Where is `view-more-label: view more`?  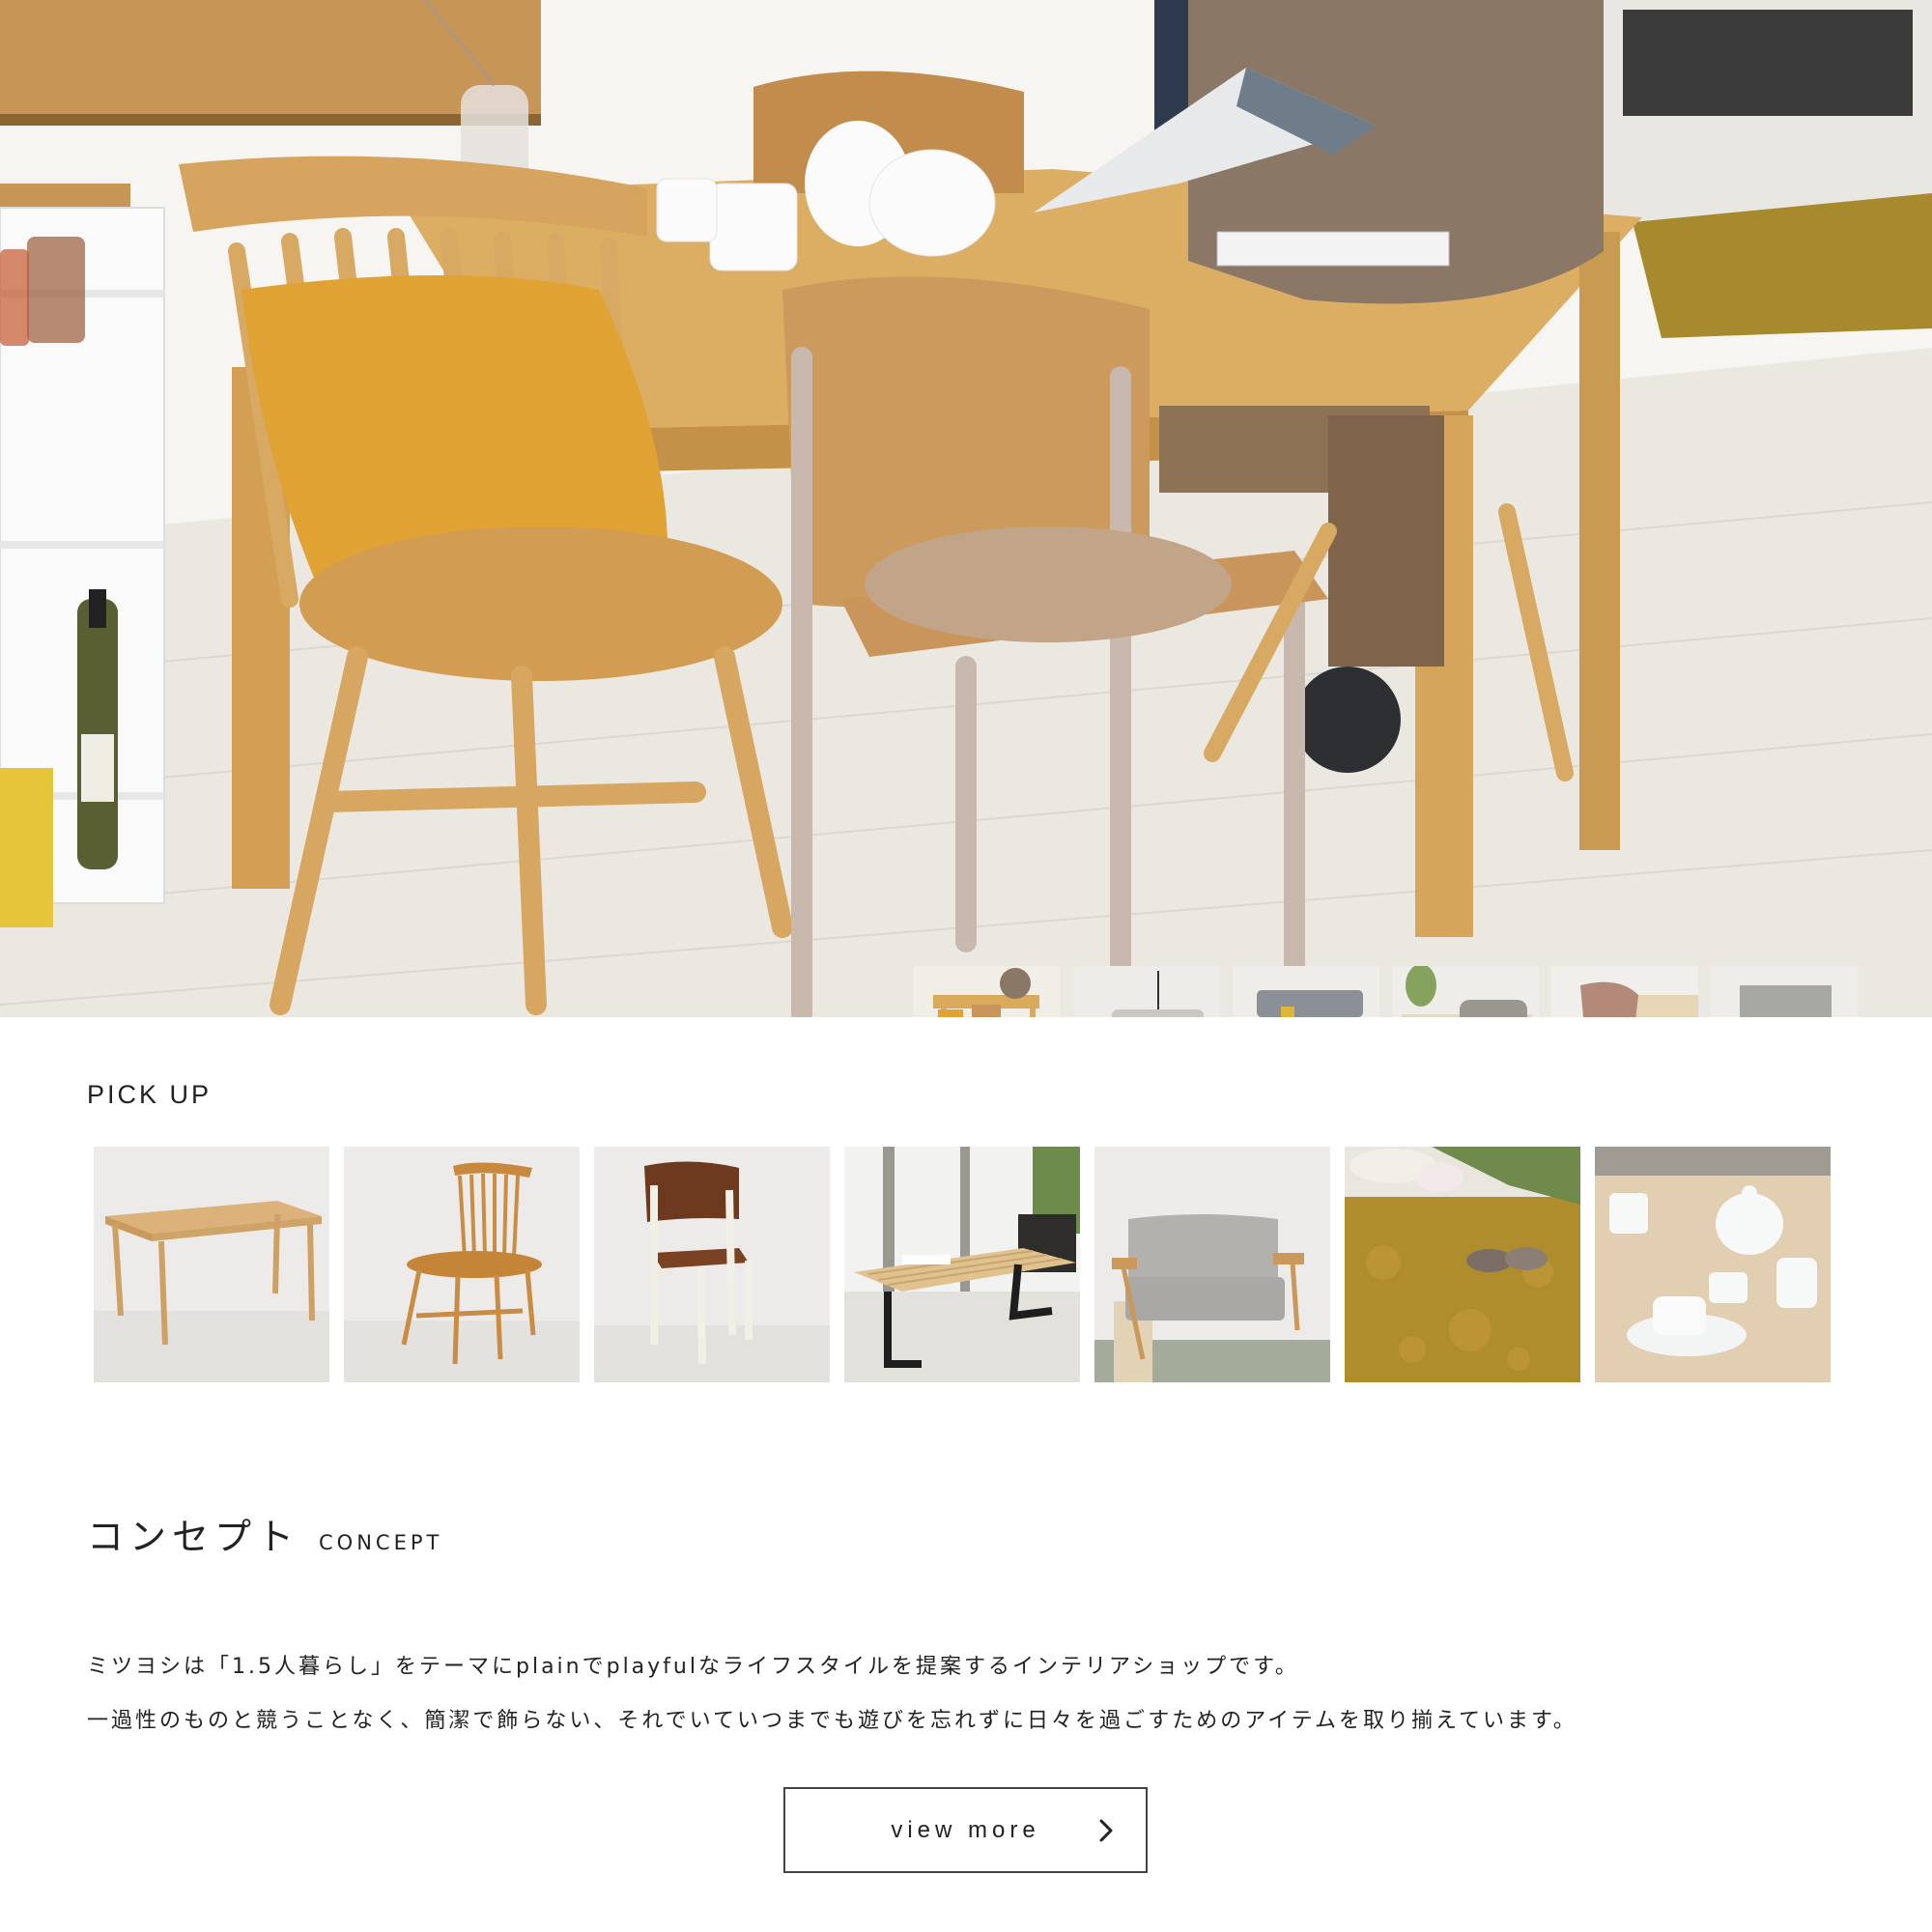
view-more-label: view more is located at coordinates (965, 1829).